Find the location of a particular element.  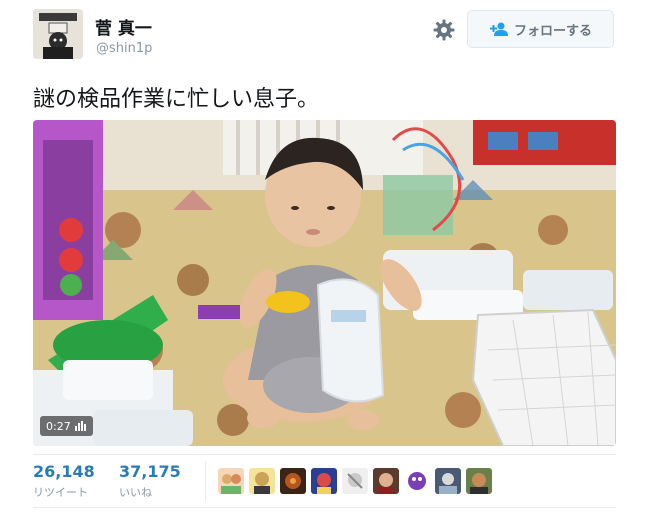

follow-button: フォローする is located at coordinates (540, 29).